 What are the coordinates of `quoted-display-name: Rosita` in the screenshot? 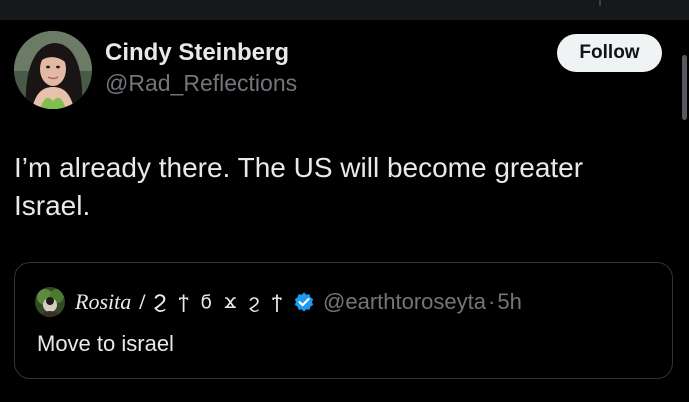 It's located at (103, 302).